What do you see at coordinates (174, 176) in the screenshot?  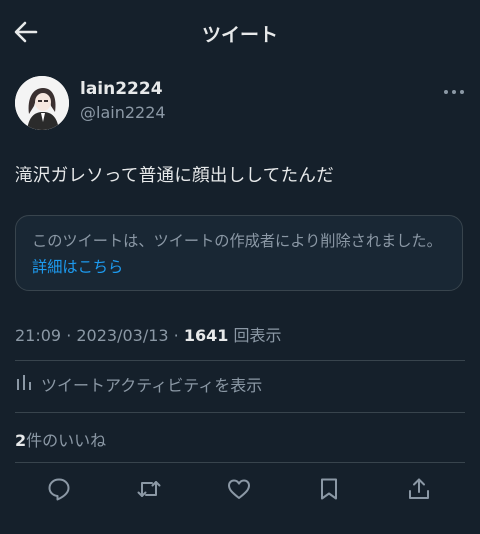 I see `tweet-text: 滝沢ガレソって普通に顔出ししてたんだ` at bounding box center [174, 176].